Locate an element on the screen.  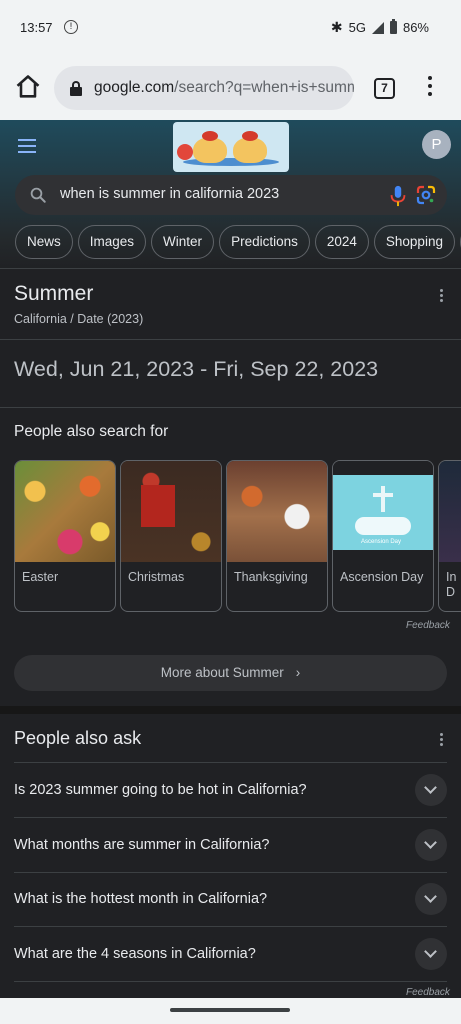
url-path: /search?q=when+is+summ is located at coordinates (264, 87).